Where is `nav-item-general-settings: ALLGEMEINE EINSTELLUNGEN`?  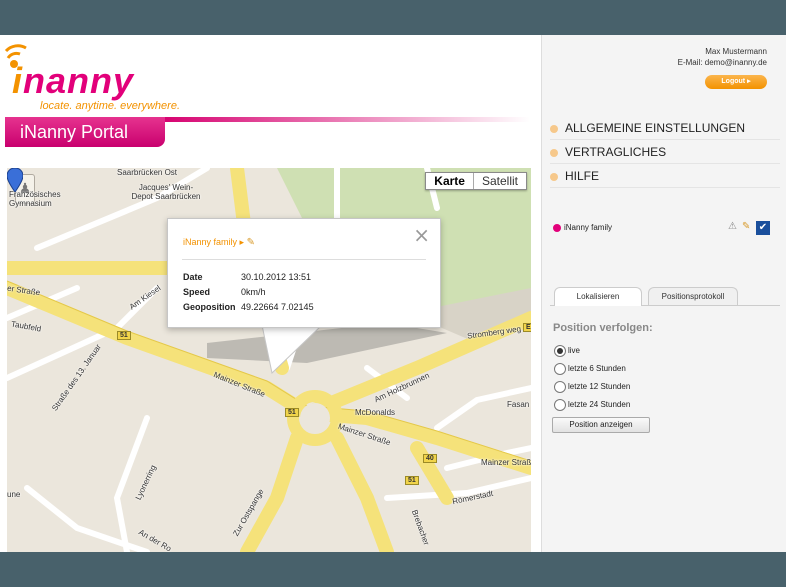 nav-item-general-settings: ALLGEMEINE EINSTELLUNGEN is located at coordinates (665, 128).